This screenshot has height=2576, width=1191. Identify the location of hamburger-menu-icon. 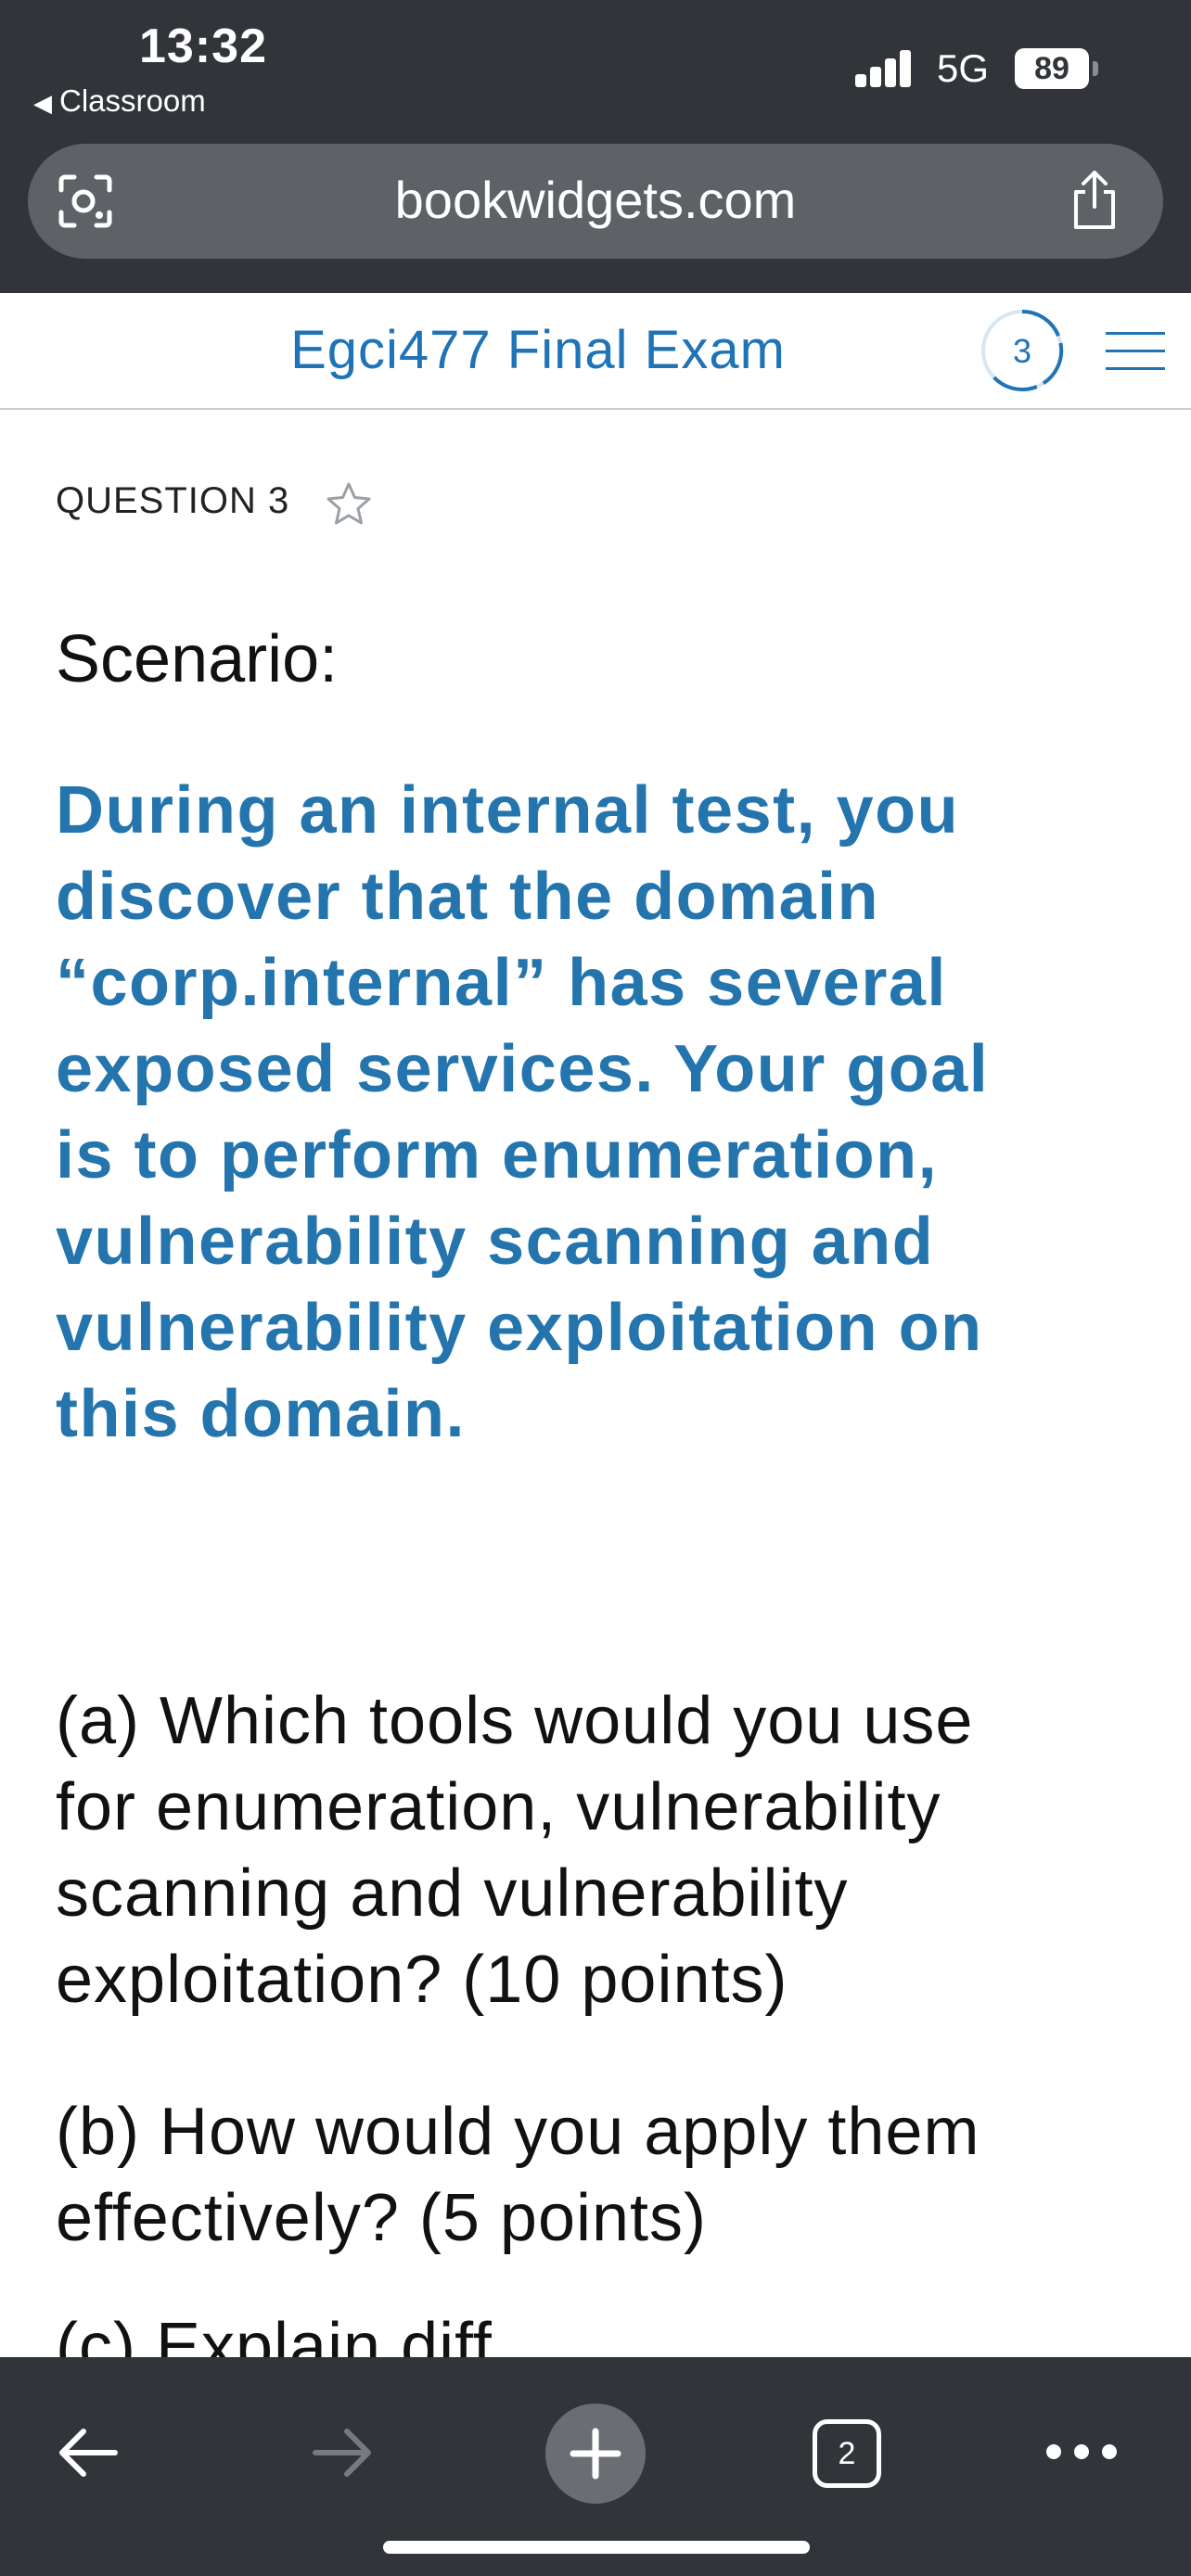
(1136, 351).